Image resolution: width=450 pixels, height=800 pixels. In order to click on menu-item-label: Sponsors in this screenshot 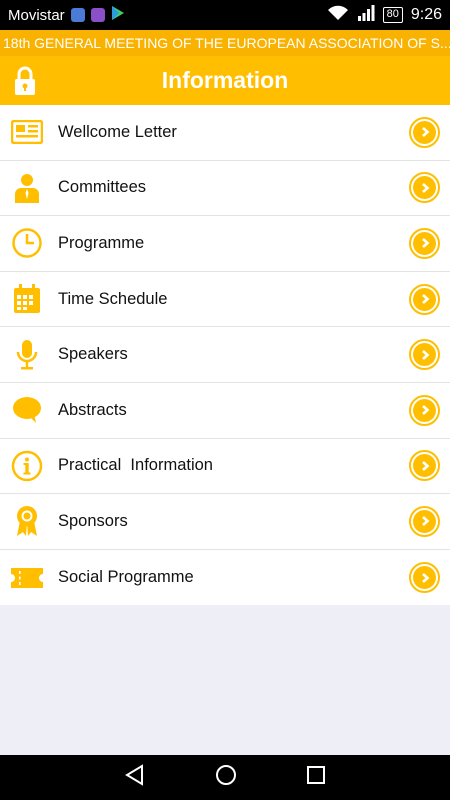, I will do `click(93, 520)`.